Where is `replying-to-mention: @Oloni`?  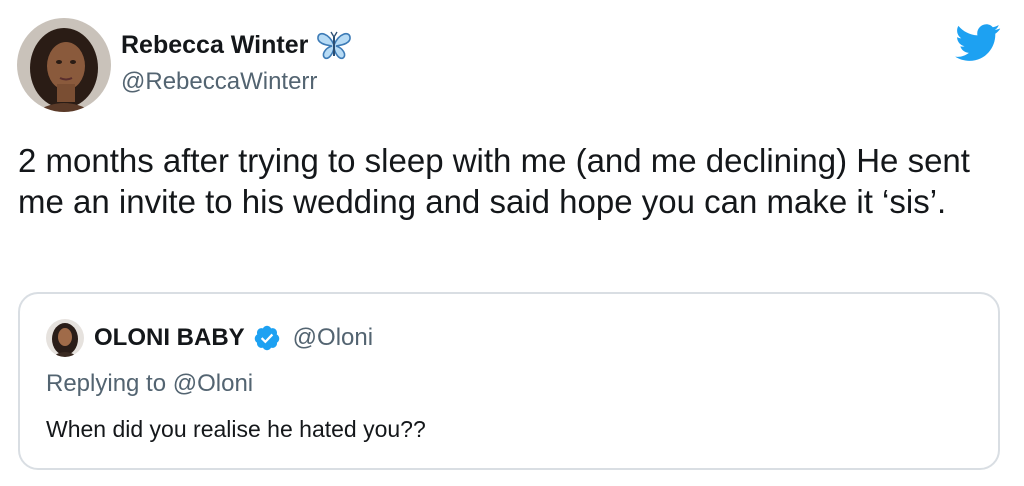 replying-to-mention: @Oloni is located at coordinates (213, 383).